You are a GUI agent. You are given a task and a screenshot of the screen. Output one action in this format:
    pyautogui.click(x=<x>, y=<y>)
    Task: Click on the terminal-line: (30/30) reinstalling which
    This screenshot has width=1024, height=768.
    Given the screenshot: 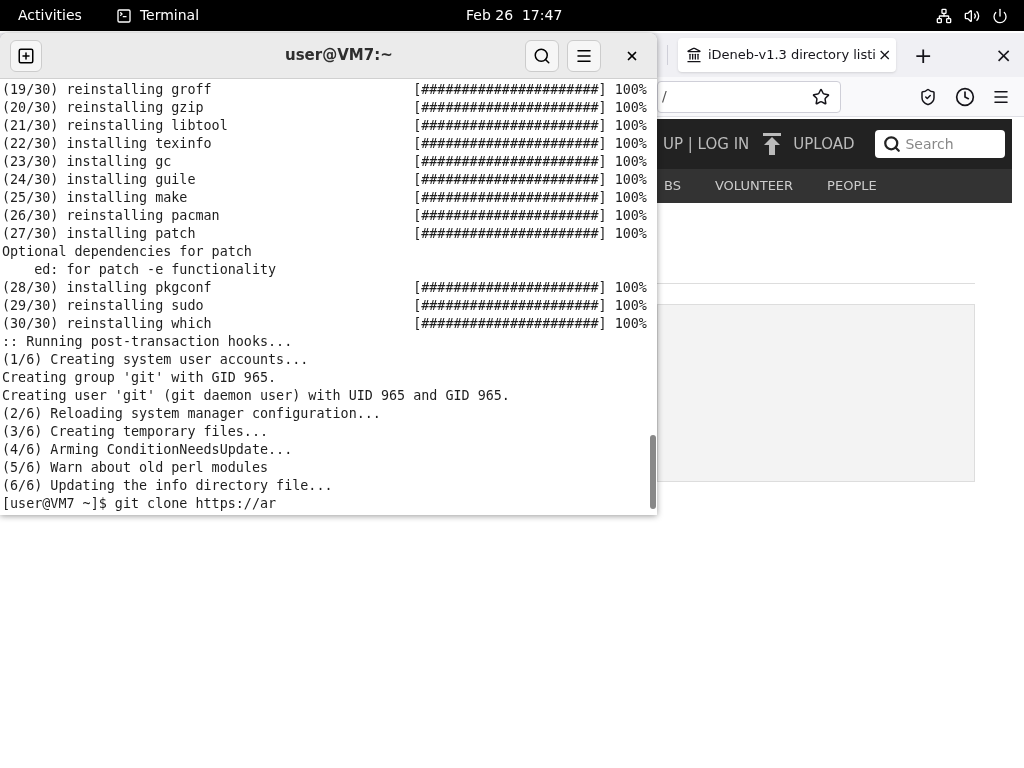 What is the action you would take?
    pyautogui.click(x=107, y=324)
    